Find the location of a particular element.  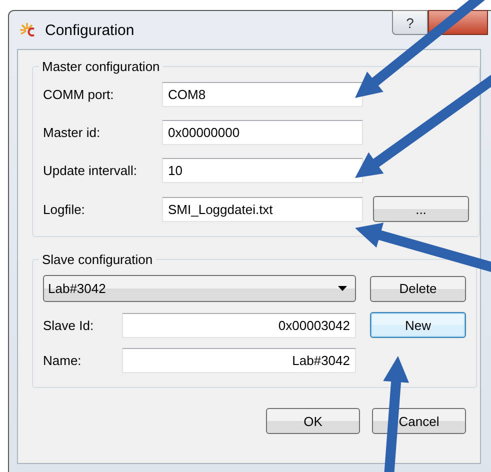

input-field: 0x00000000 is located at coordinates (262, 132).